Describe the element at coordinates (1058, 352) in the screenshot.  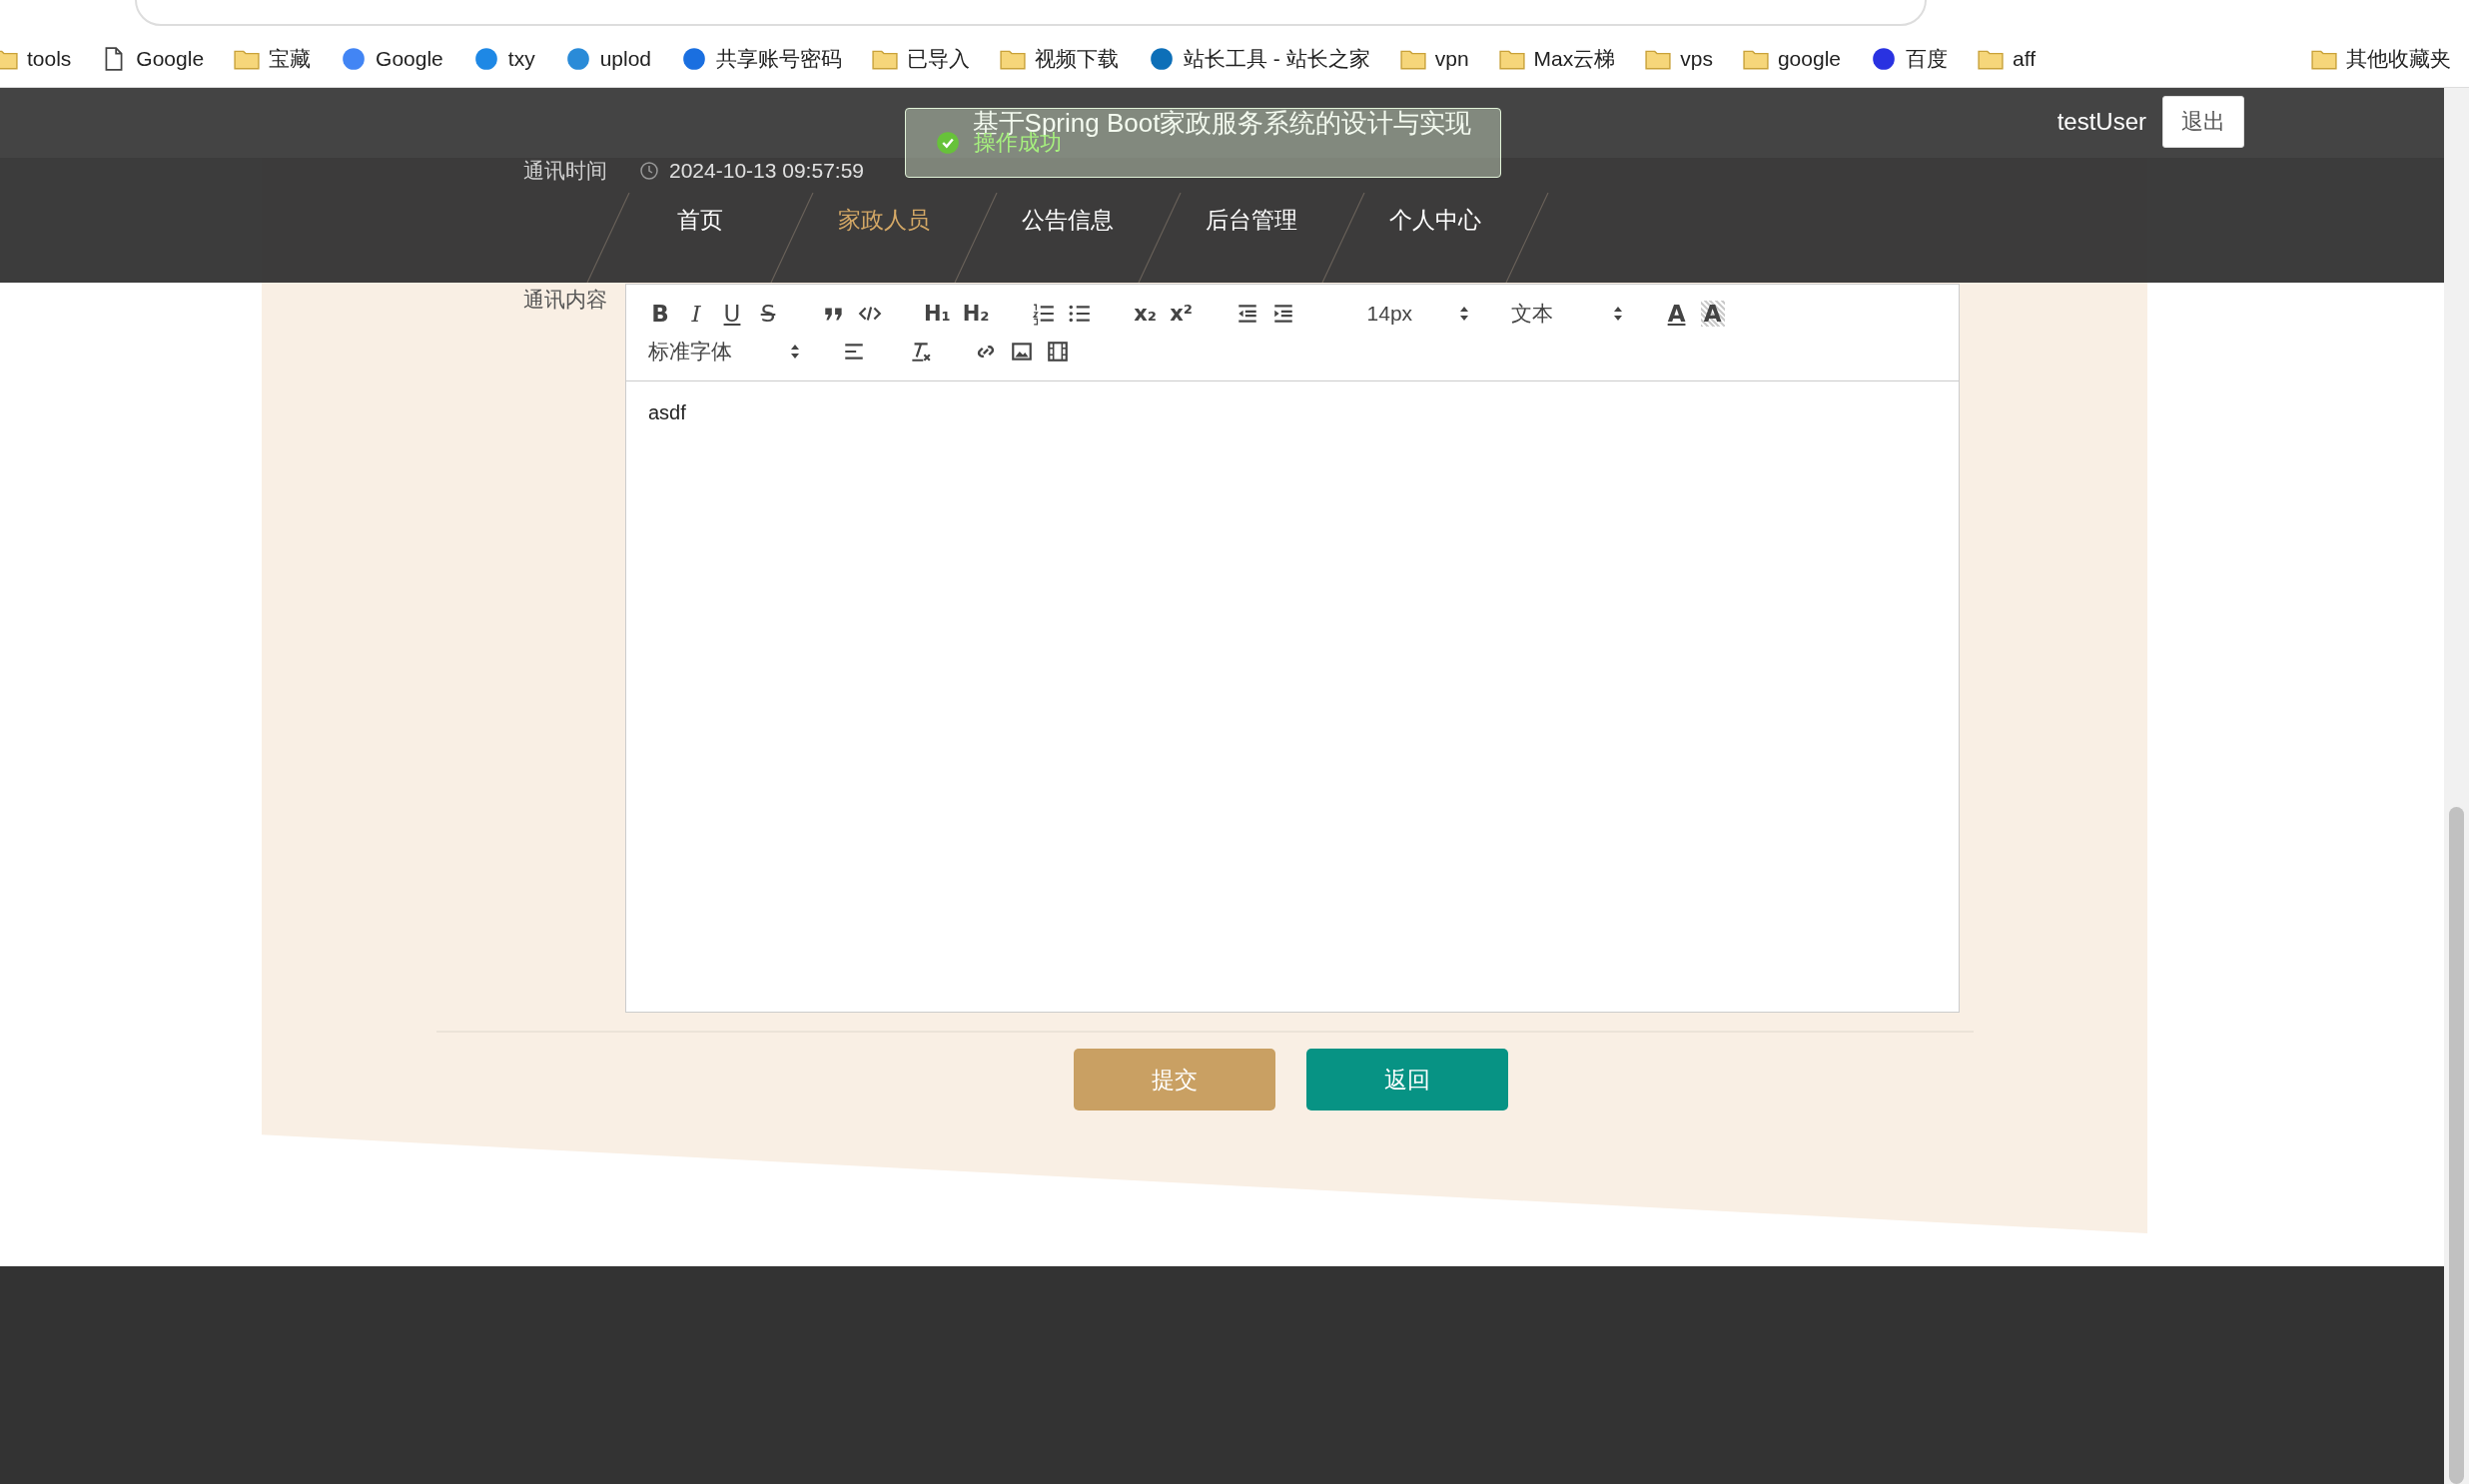
I see `video-icon` at that location.